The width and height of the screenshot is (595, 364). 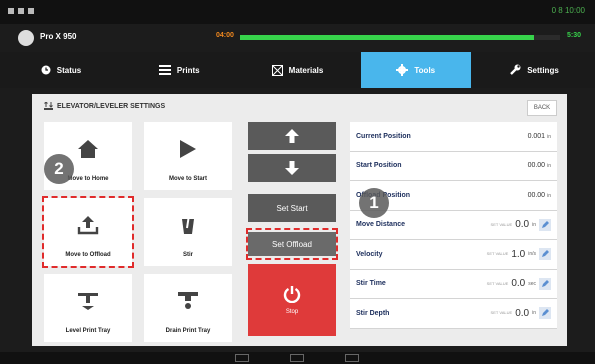 I want to click on recents-nav-icon, so click(x=352, y=358).